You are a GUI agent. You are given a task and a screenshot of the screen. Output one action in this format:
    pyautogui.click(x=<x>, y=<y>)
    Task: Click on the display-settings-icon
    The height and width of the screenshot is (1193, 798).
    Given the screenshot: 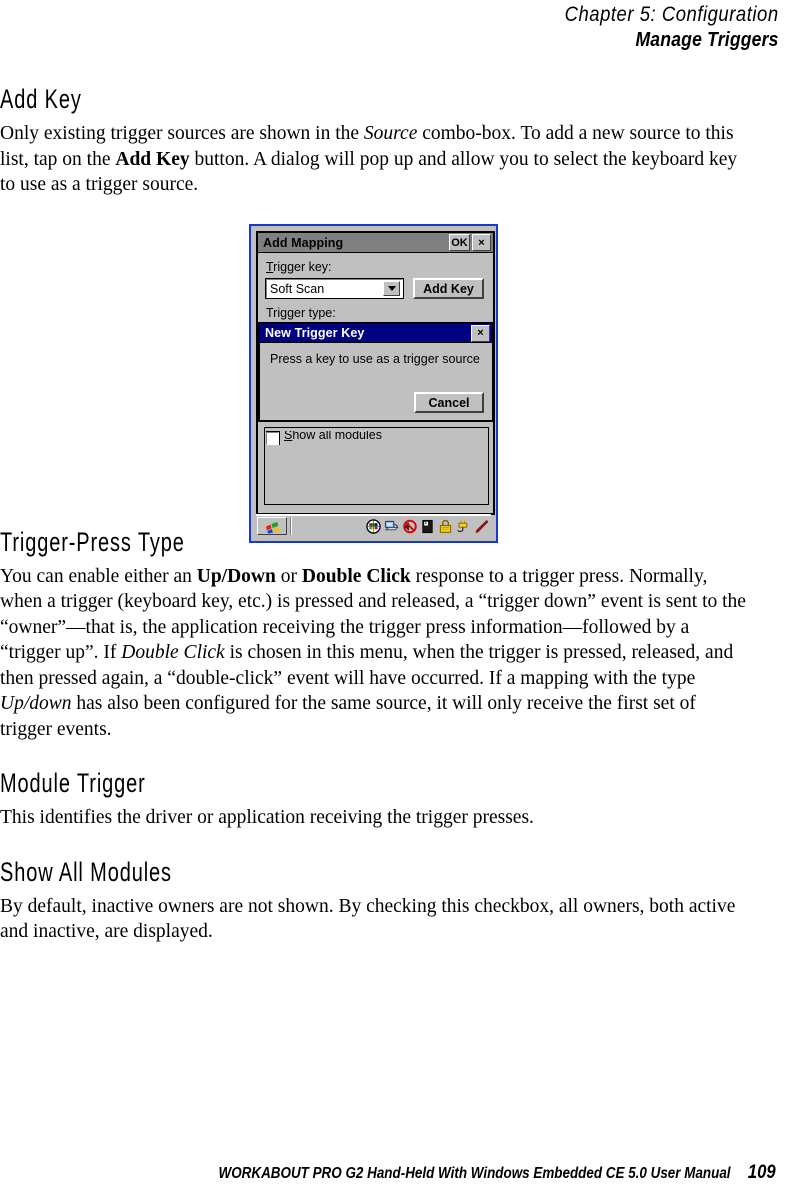 What is the action you would take?
    pyautogui.click(x=373, y=526)
    